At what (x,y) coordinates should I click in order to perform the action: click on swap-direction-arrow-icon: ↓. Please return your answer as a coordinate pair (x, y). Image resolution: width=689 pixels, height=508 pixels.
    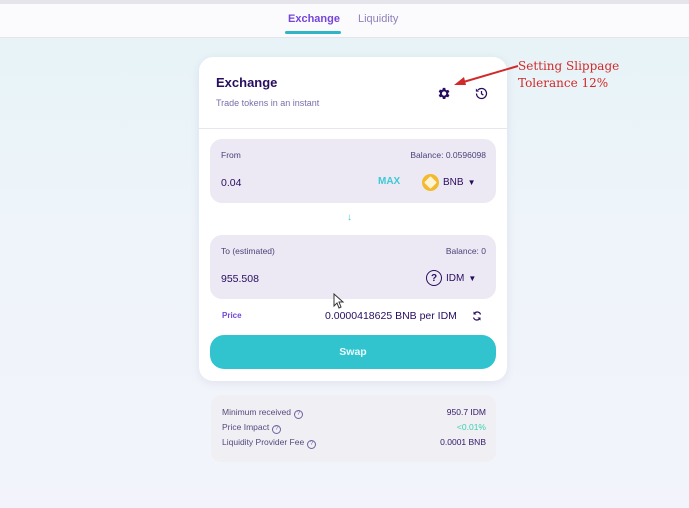
    Looking at the image, I should click on (349, 217).